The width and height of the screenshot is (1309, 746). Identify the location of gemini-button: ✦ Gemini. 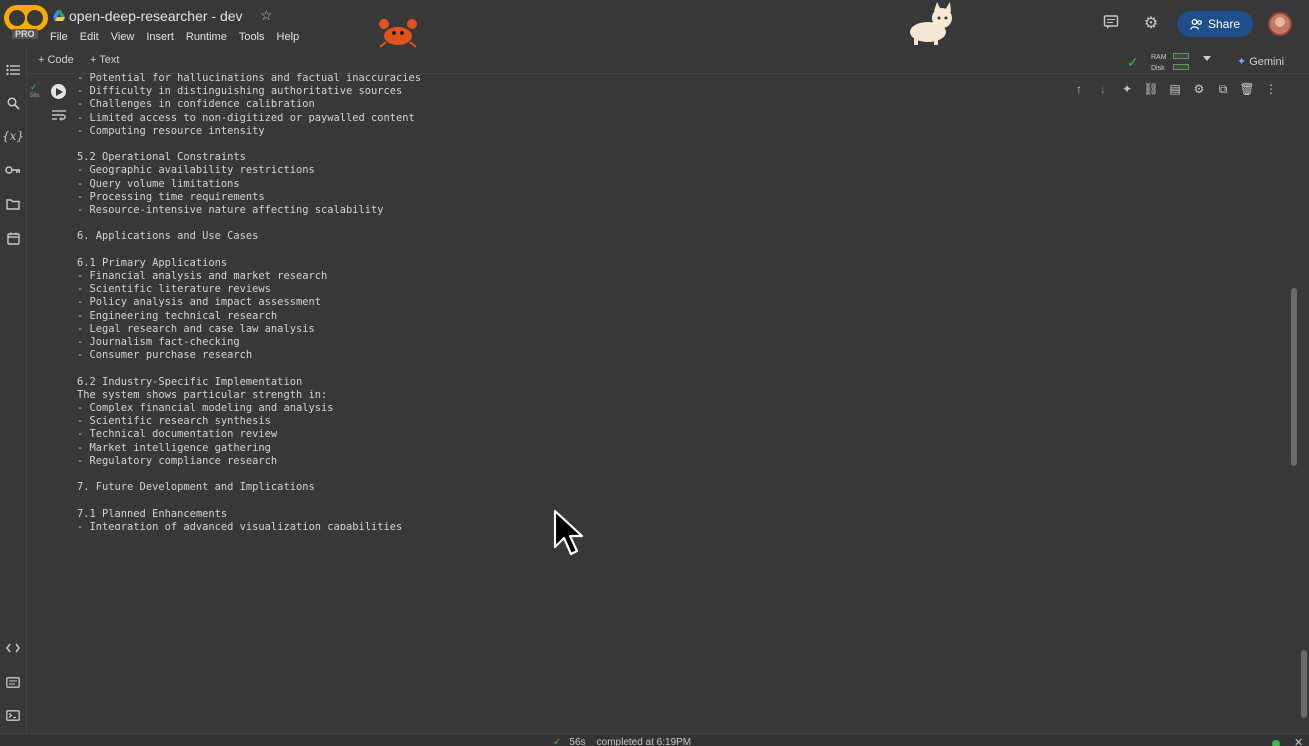
(1260, 61).